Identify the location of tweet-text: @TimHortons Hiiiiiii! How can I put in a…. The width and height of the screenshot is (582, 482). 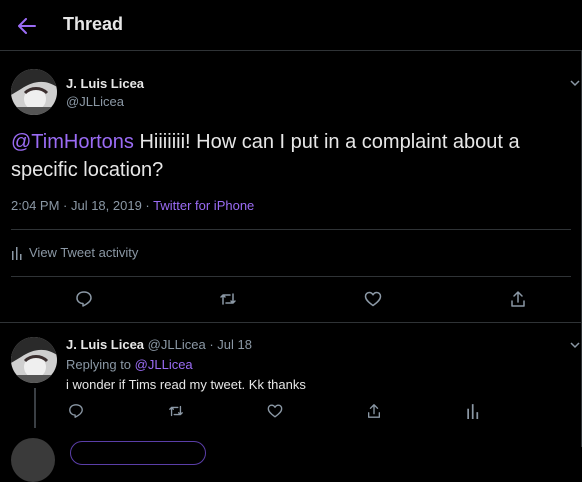
(291, 156).